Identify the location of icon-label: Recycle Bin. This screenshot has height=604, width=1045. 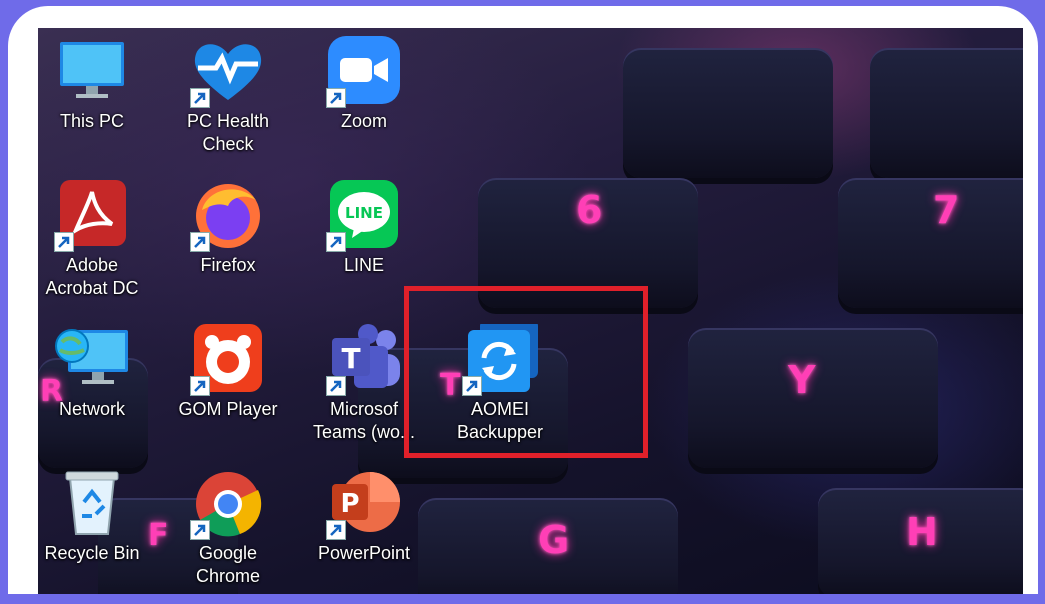
(92, 553).